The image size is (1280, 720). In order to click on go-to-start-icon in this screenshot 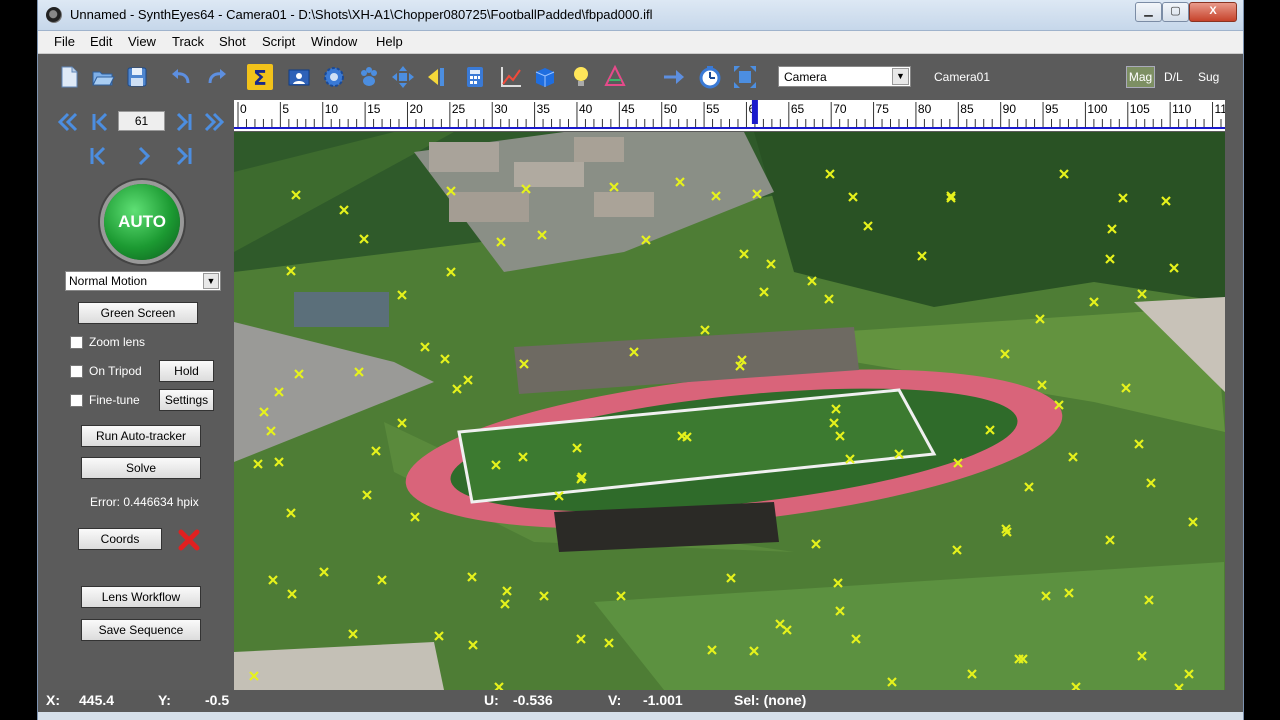, I will do `click(100, 122)`.